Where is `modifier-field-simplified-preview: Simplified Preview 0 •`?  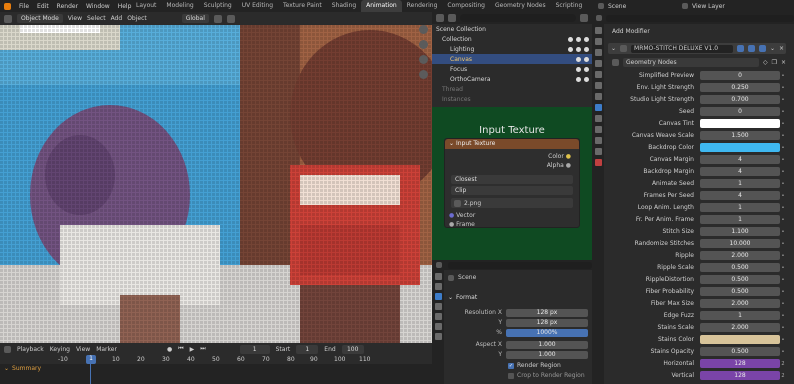
modifier-field-simplified-preview: Simplified Preview 0 • is located at coordinates (696, 75).